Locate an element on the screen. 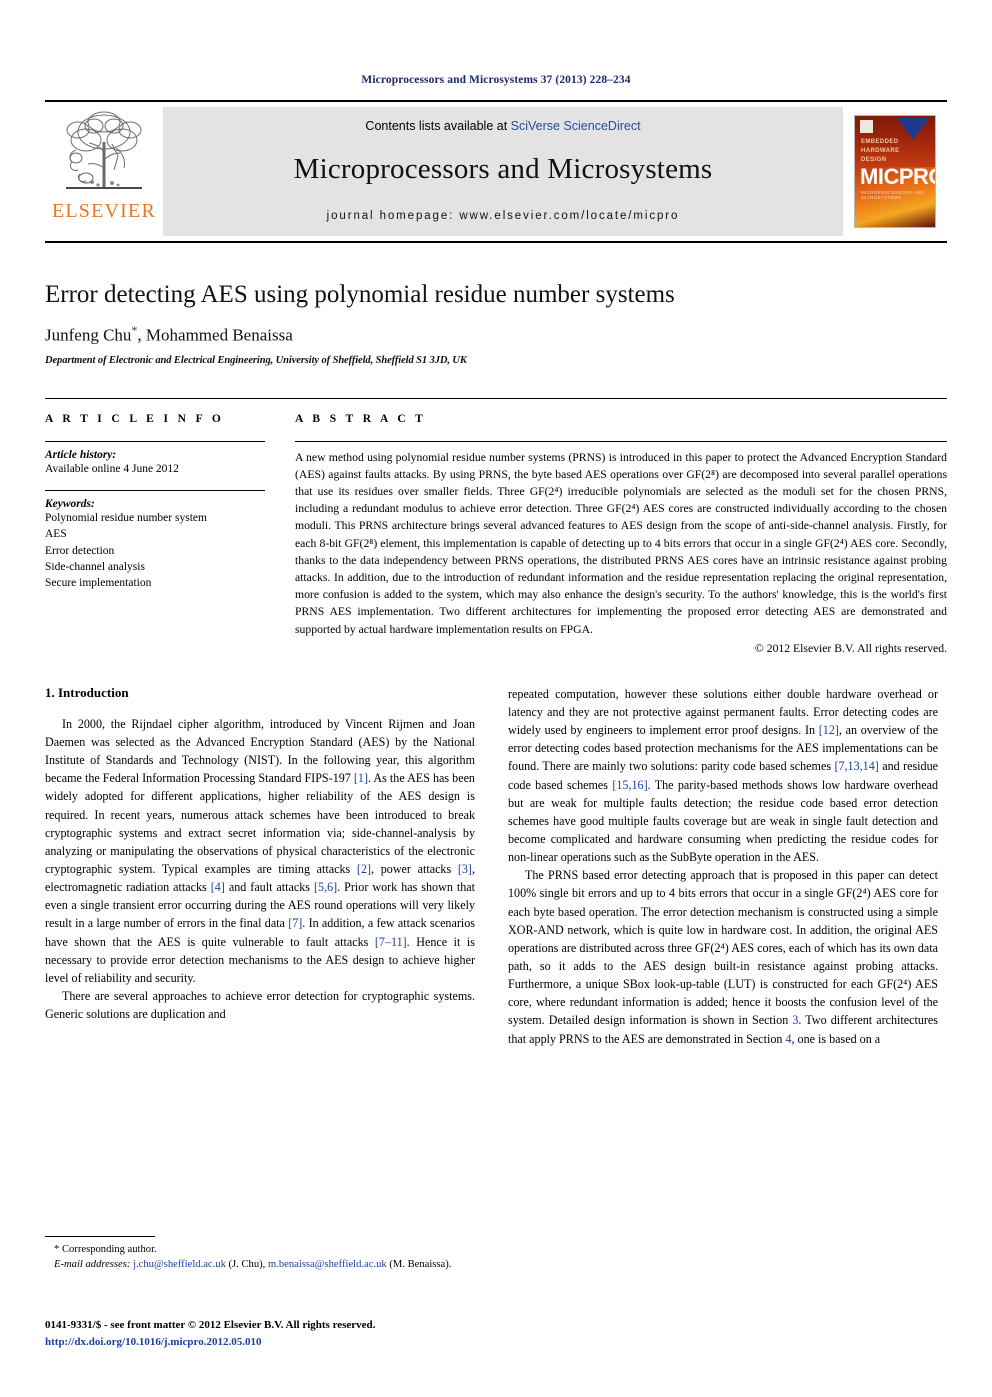 This screenshot has width=992, height=1397. email-link-1: j.chu@sheffield.ac.uk is located at coordinates (179, 1264).